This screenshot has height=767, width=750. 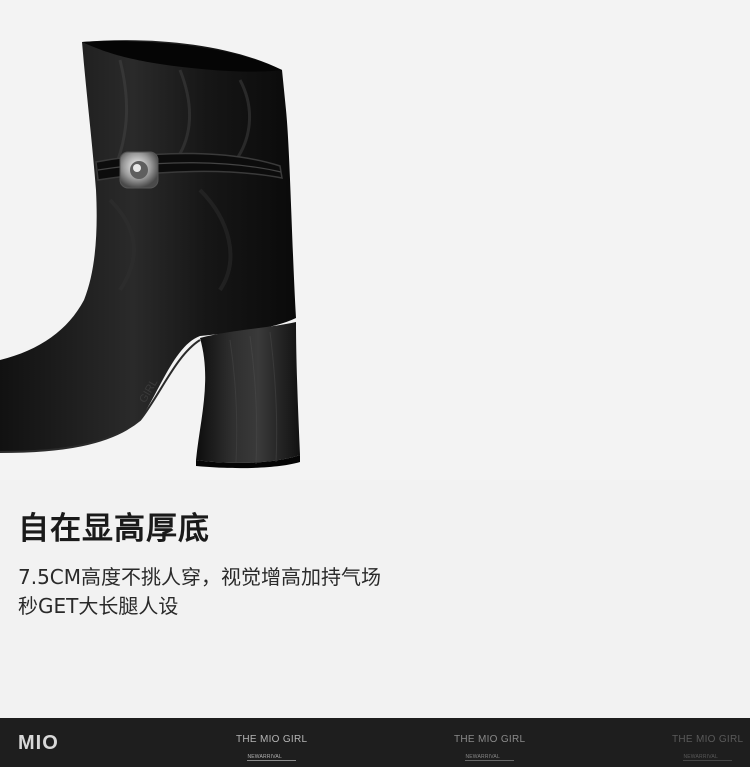 I want to click on brand-logo: MIO, so click(x=38, y=743).